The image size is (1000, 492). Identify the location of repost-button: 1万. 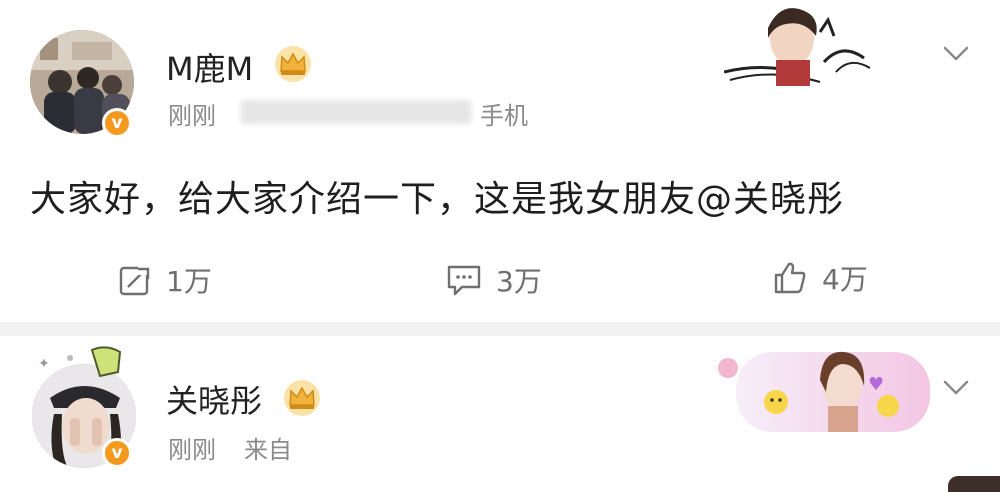
(165, 280).